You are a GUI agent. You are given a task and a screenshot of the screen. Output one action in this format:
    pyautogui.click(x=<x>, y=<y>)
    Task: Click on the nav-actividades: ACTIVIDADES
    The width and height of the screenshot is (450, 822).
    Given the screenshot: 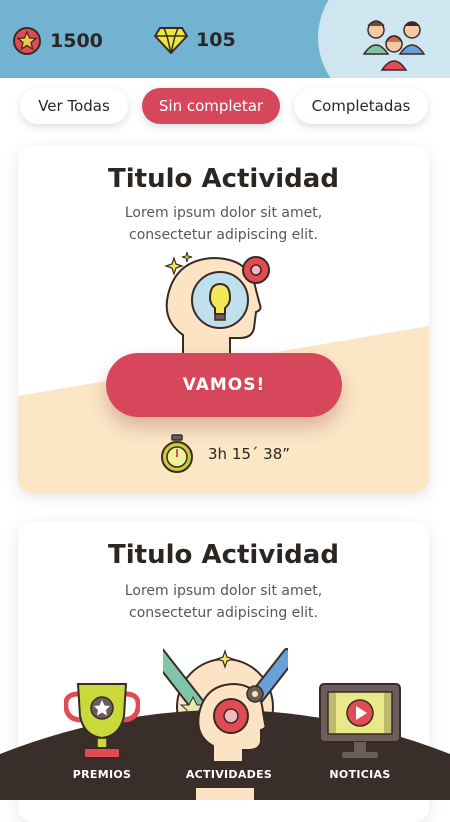 What is the action you would take?
    pyautogui.click(x=229, y=740)
    